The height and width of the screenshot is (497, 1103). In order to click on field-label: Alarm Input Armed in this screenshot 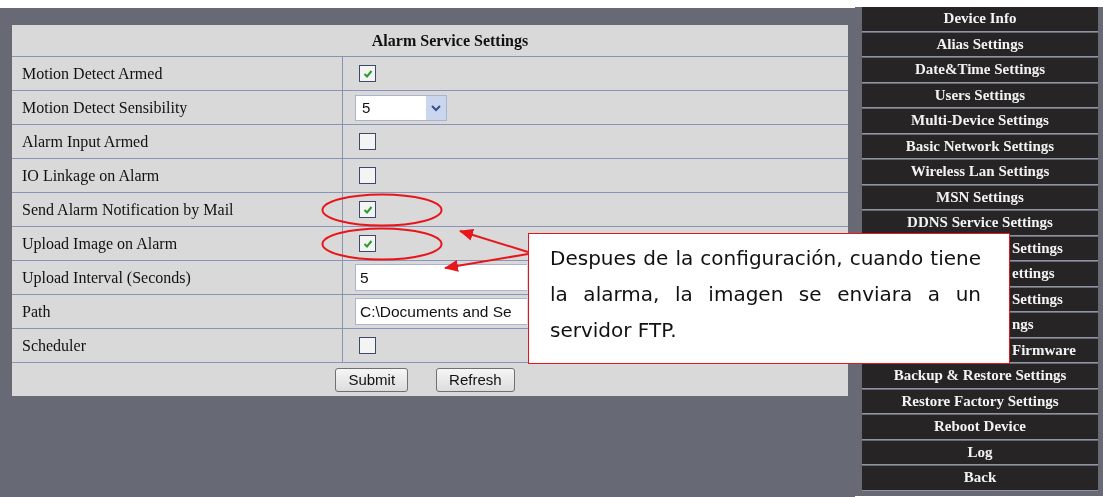, I will do `click(177, 141)`.